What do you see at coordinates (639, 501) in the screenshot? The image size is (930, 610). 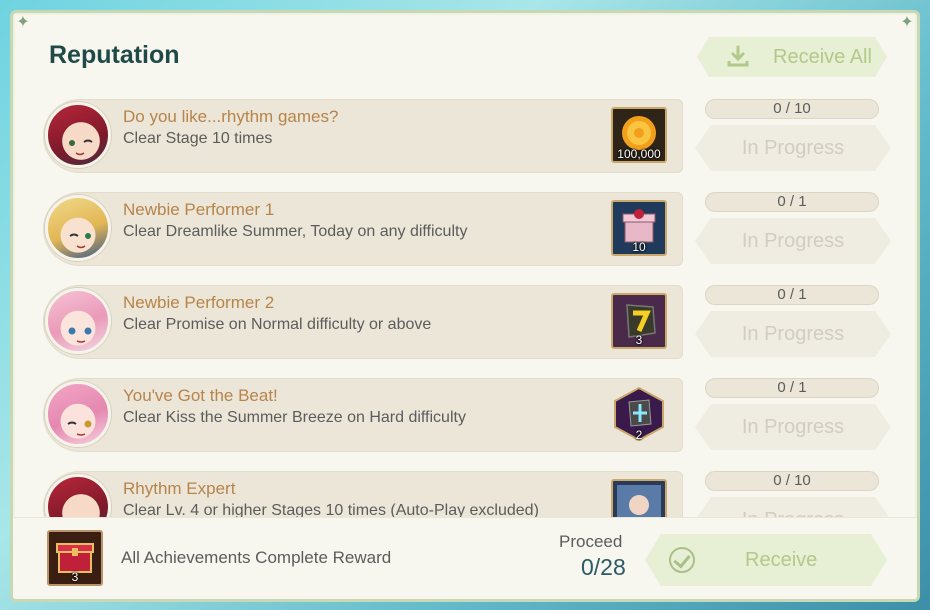 I see `character-card-icon` at bounding box center [639, 501].